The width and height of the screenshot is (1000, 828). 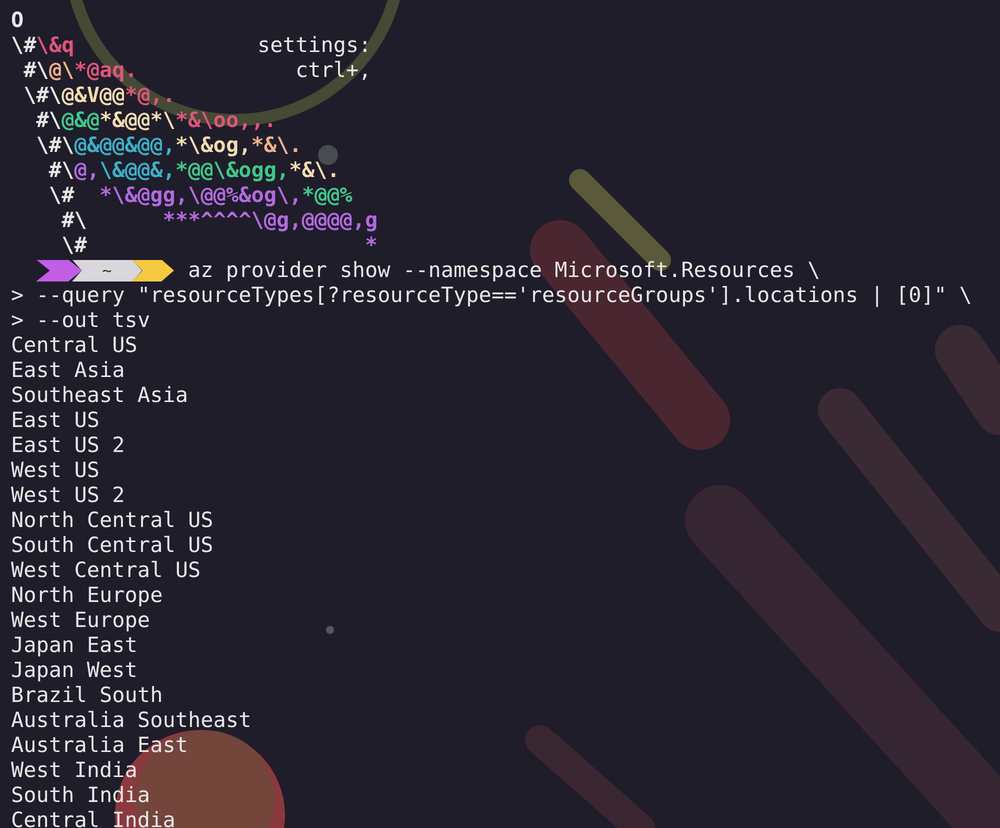 What do you see at coordinates (100, 745) in the screenshot?
I see `output-line: Australia East` at bounding box center [100, 745].